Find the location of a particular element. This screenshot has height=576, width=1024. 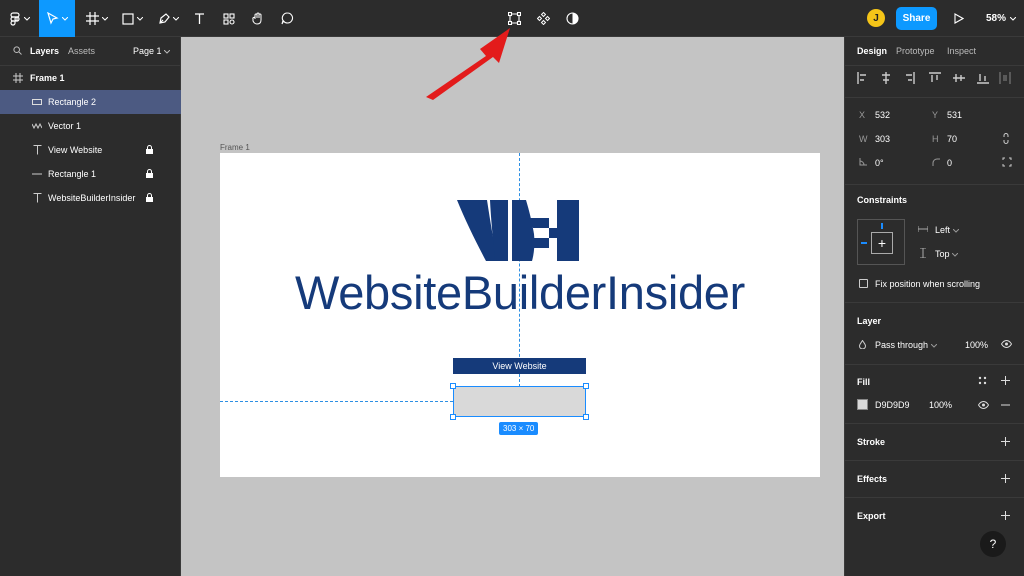

share-button: Share is located at coordinates (916, 18).